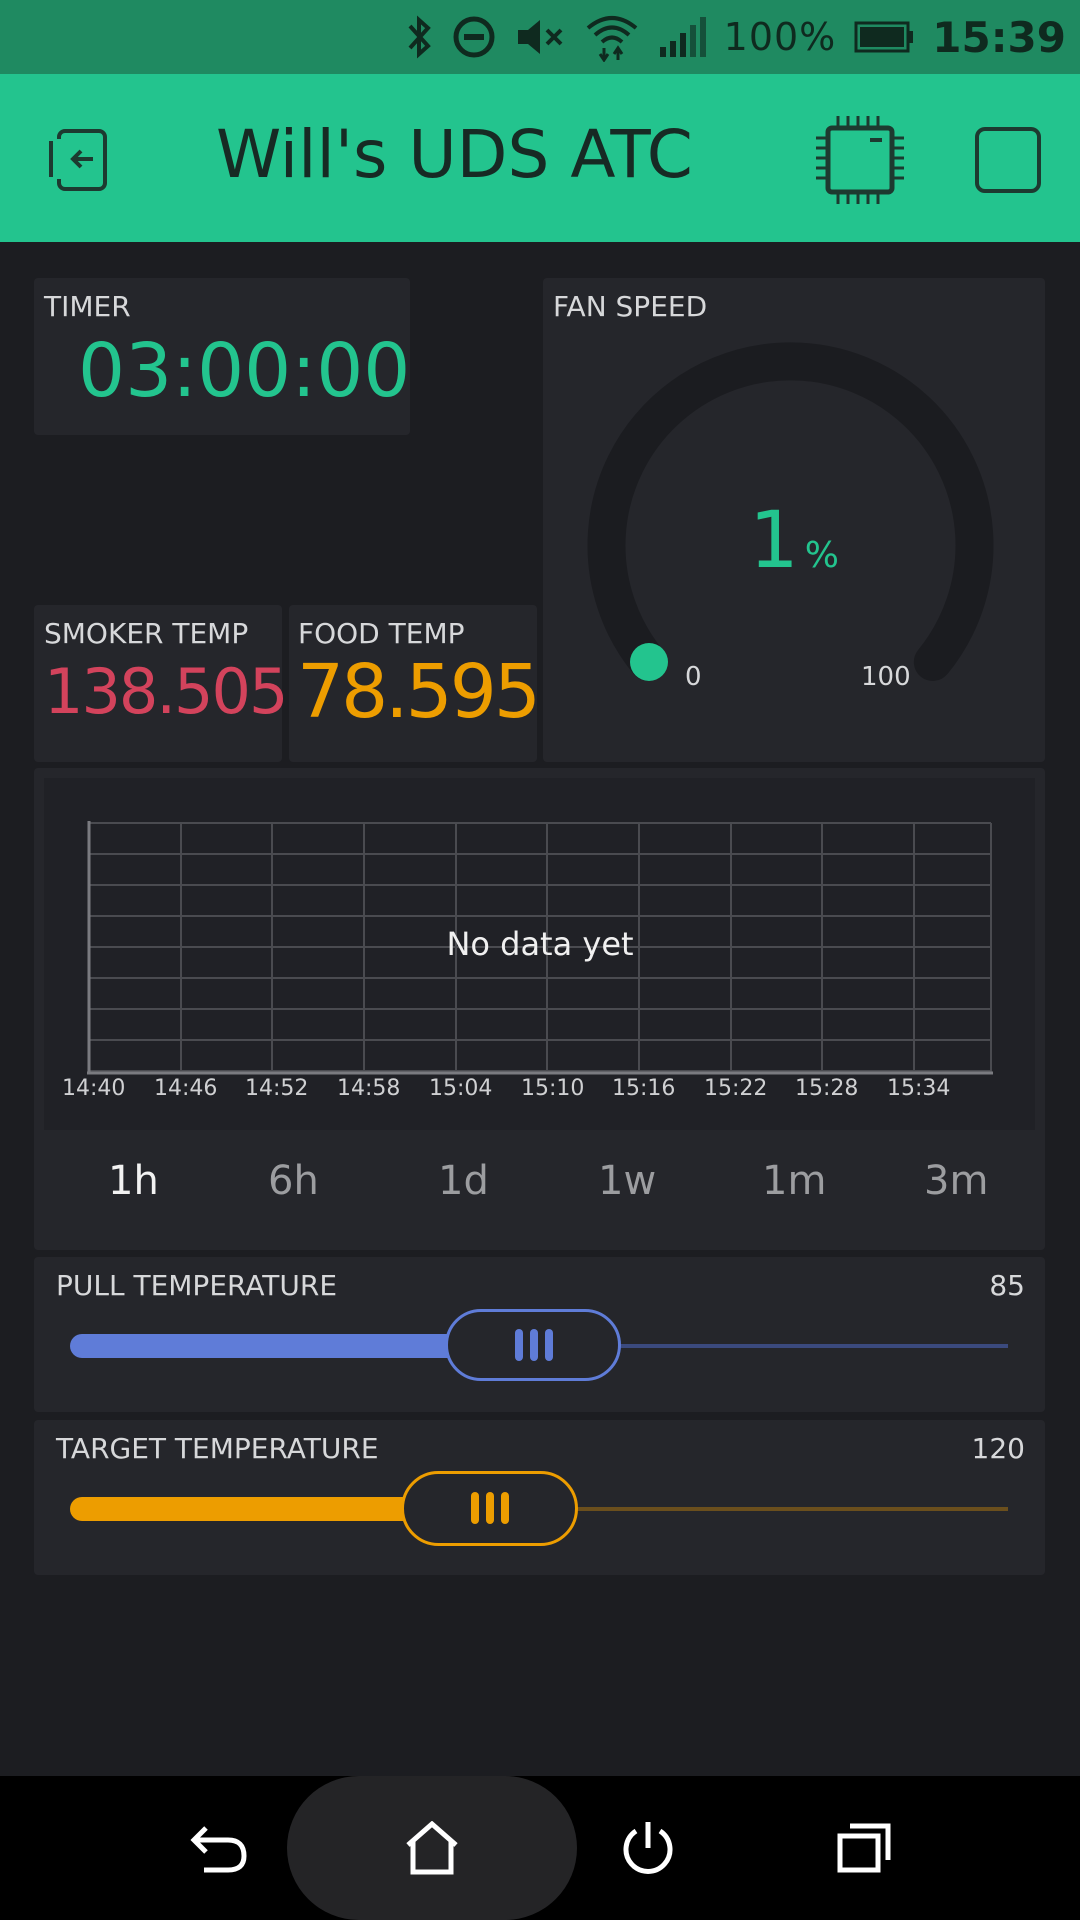 The height and width of the screenshot is (1920, 1080). Describe the element at coordinates (166, 691) in the screenshot. I see `smoker-temp-value: 138.505` at that location.